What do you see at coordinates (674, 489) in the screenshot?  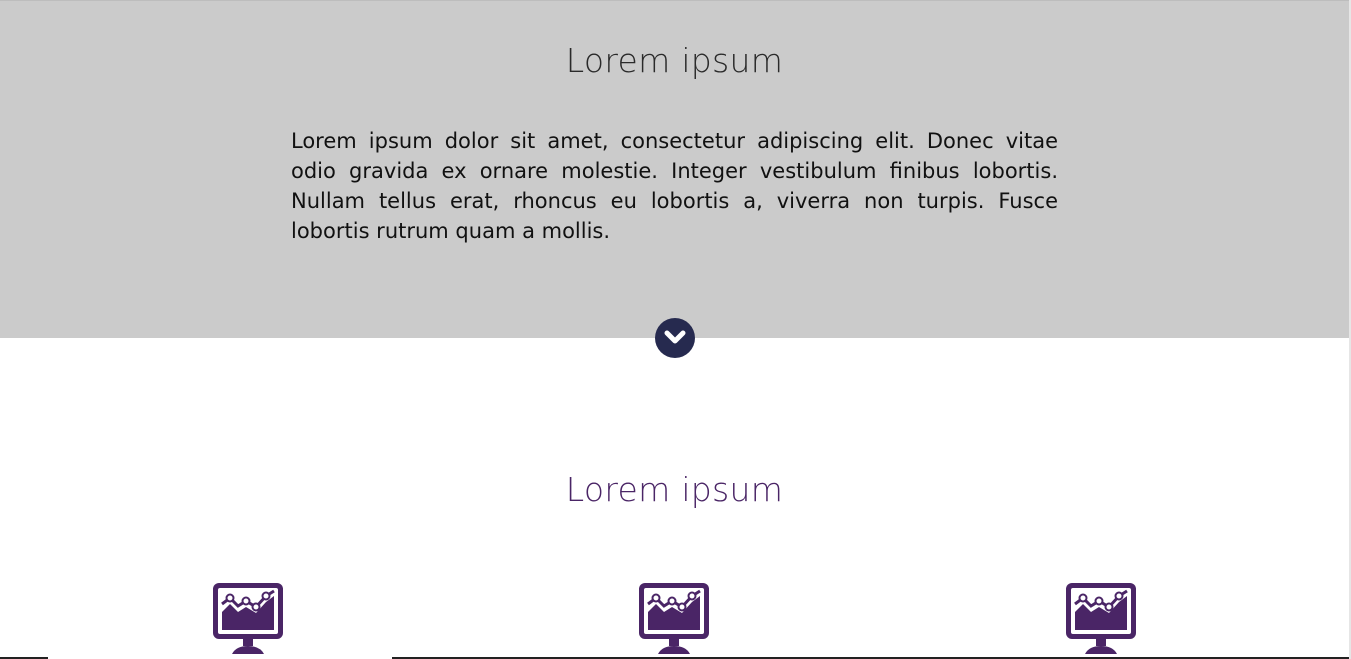 I see `features-title: Lorem ipsum` at bounding box center [674, 489].